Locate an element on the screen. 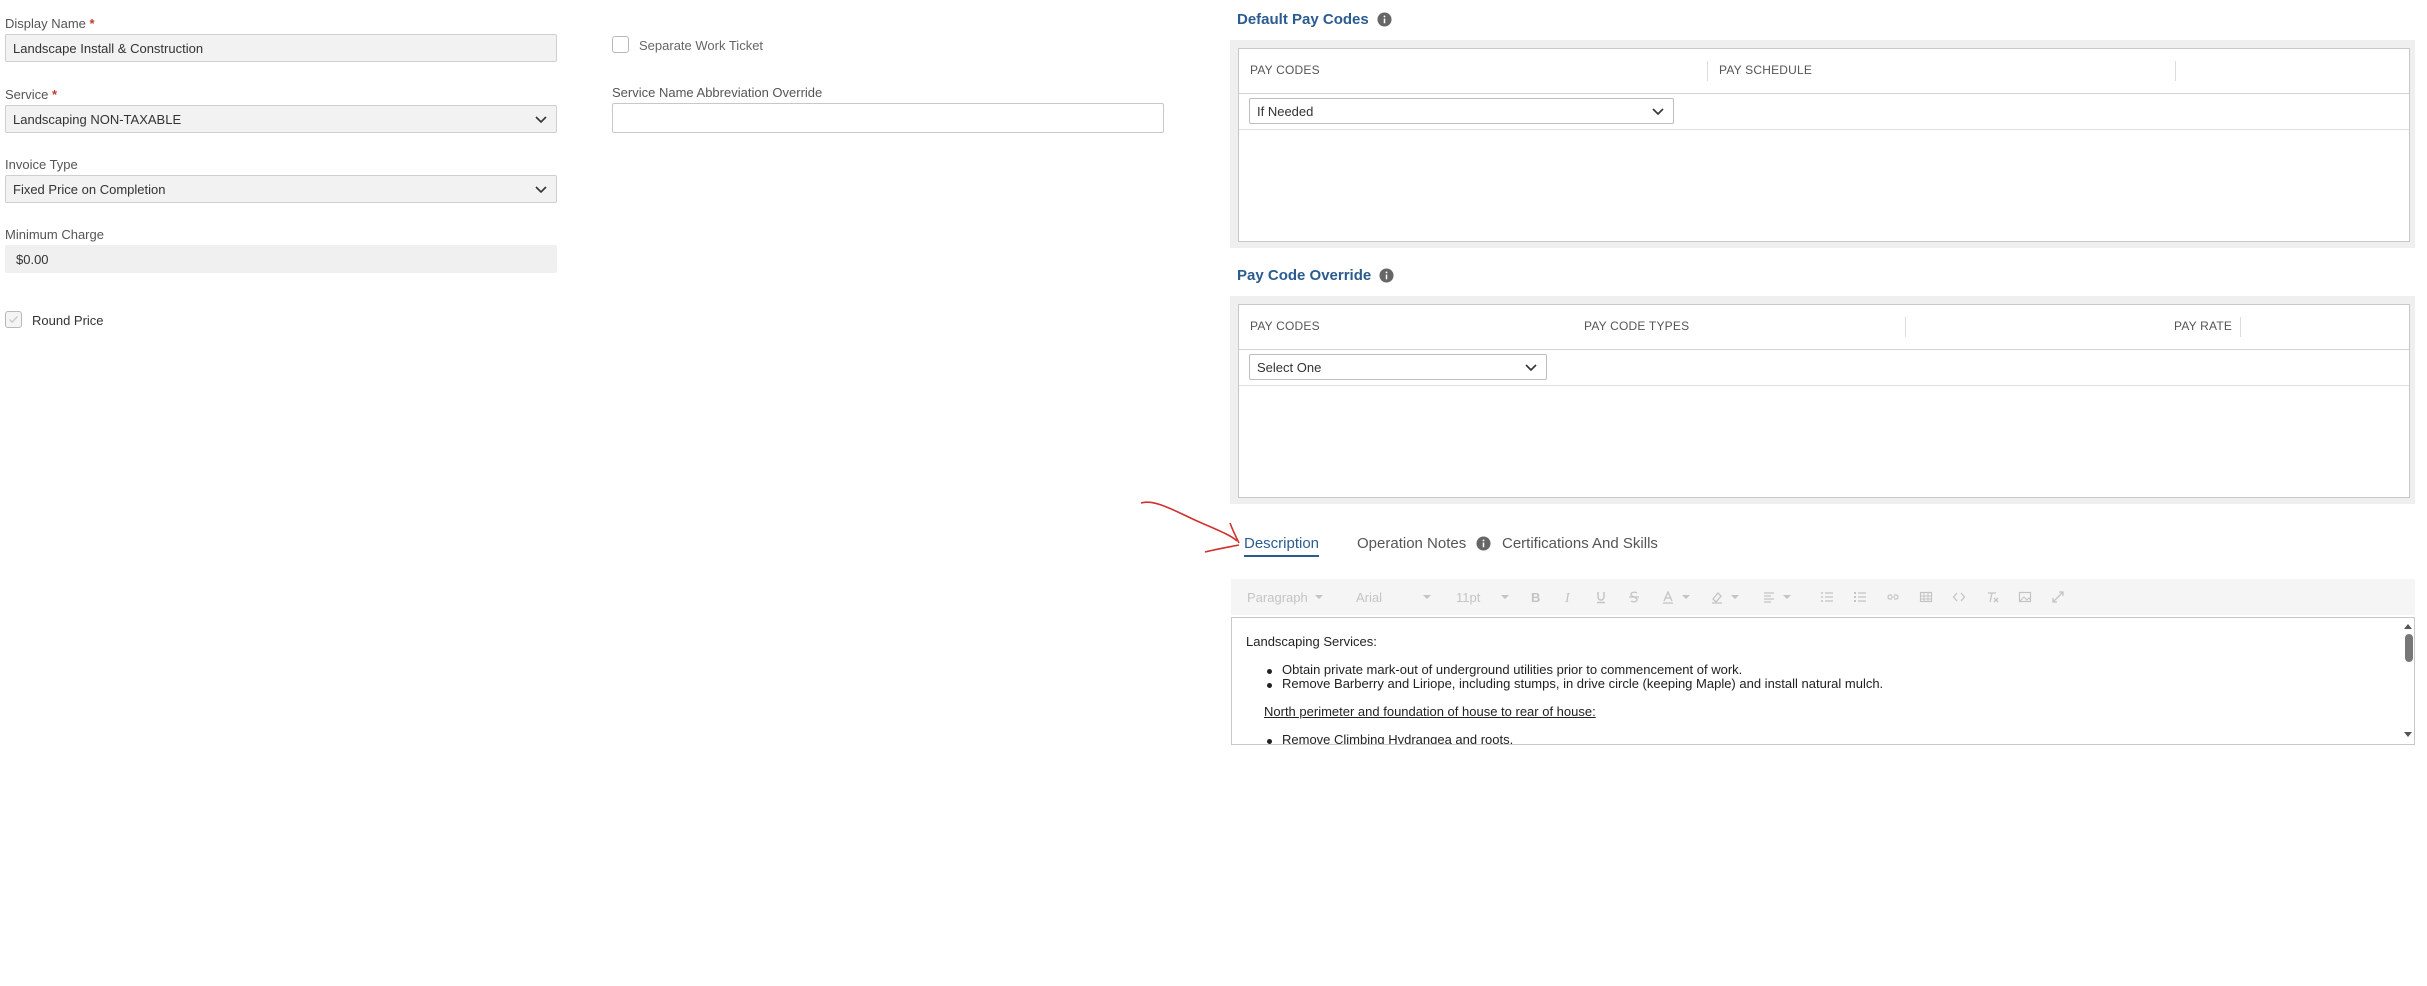 The width and height of the screenshot is (2427, 986). pay-code-override-select: Select One is located at coordinates (1398, 367).